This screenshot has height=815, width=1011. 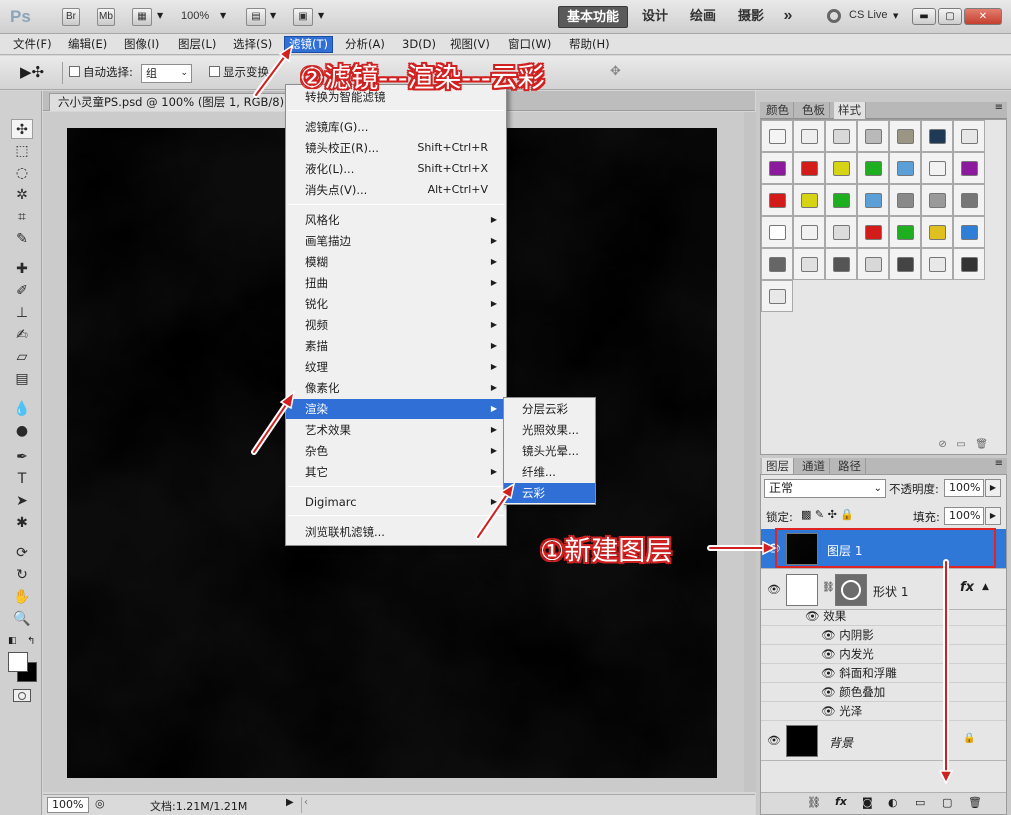 What do you see at coordinates (100, 803) in the screenshot?
I see `status-menu-icon: ◎` at bounding box center [100, 803].